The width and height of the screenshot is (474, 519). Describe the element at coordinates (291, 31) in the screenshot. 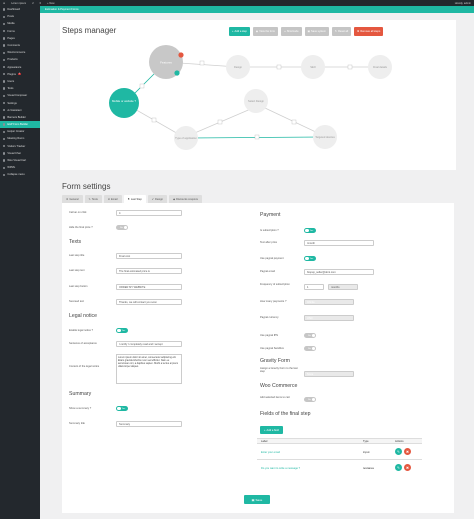

I see `shortcode-button: ‹› Shortcode` at that location.